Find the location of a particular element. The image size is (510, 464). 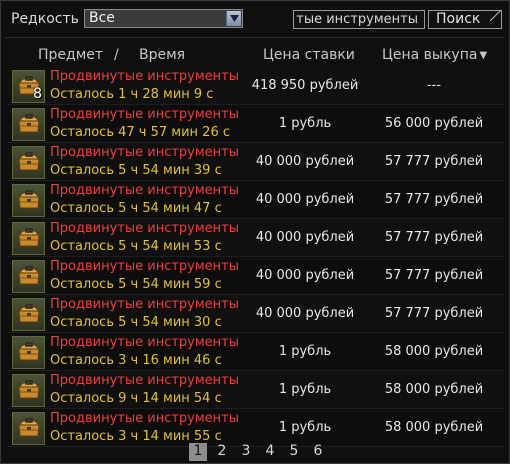

page-link-3: 3 is located at coordinates (246, 452).